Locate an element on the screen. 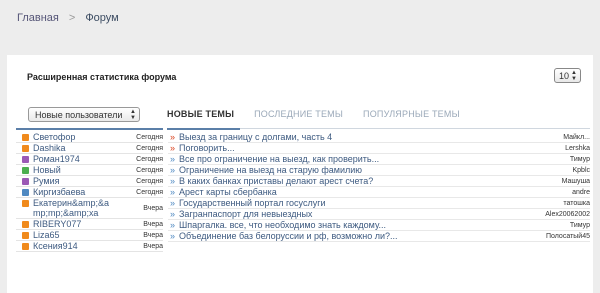 The height and width of the screenshot is (293, 600). topic-title-link: Арест карты сбербанка is located at coordinates (228, 192).